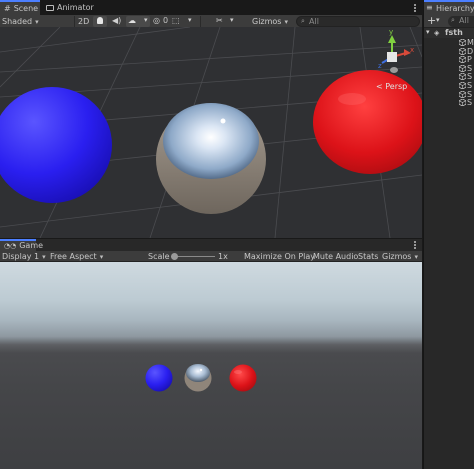  What do you see at coordinates (116, 20) in the screenshot?
I see `audio-icon: ◀)` at bounding box center [116, 20].